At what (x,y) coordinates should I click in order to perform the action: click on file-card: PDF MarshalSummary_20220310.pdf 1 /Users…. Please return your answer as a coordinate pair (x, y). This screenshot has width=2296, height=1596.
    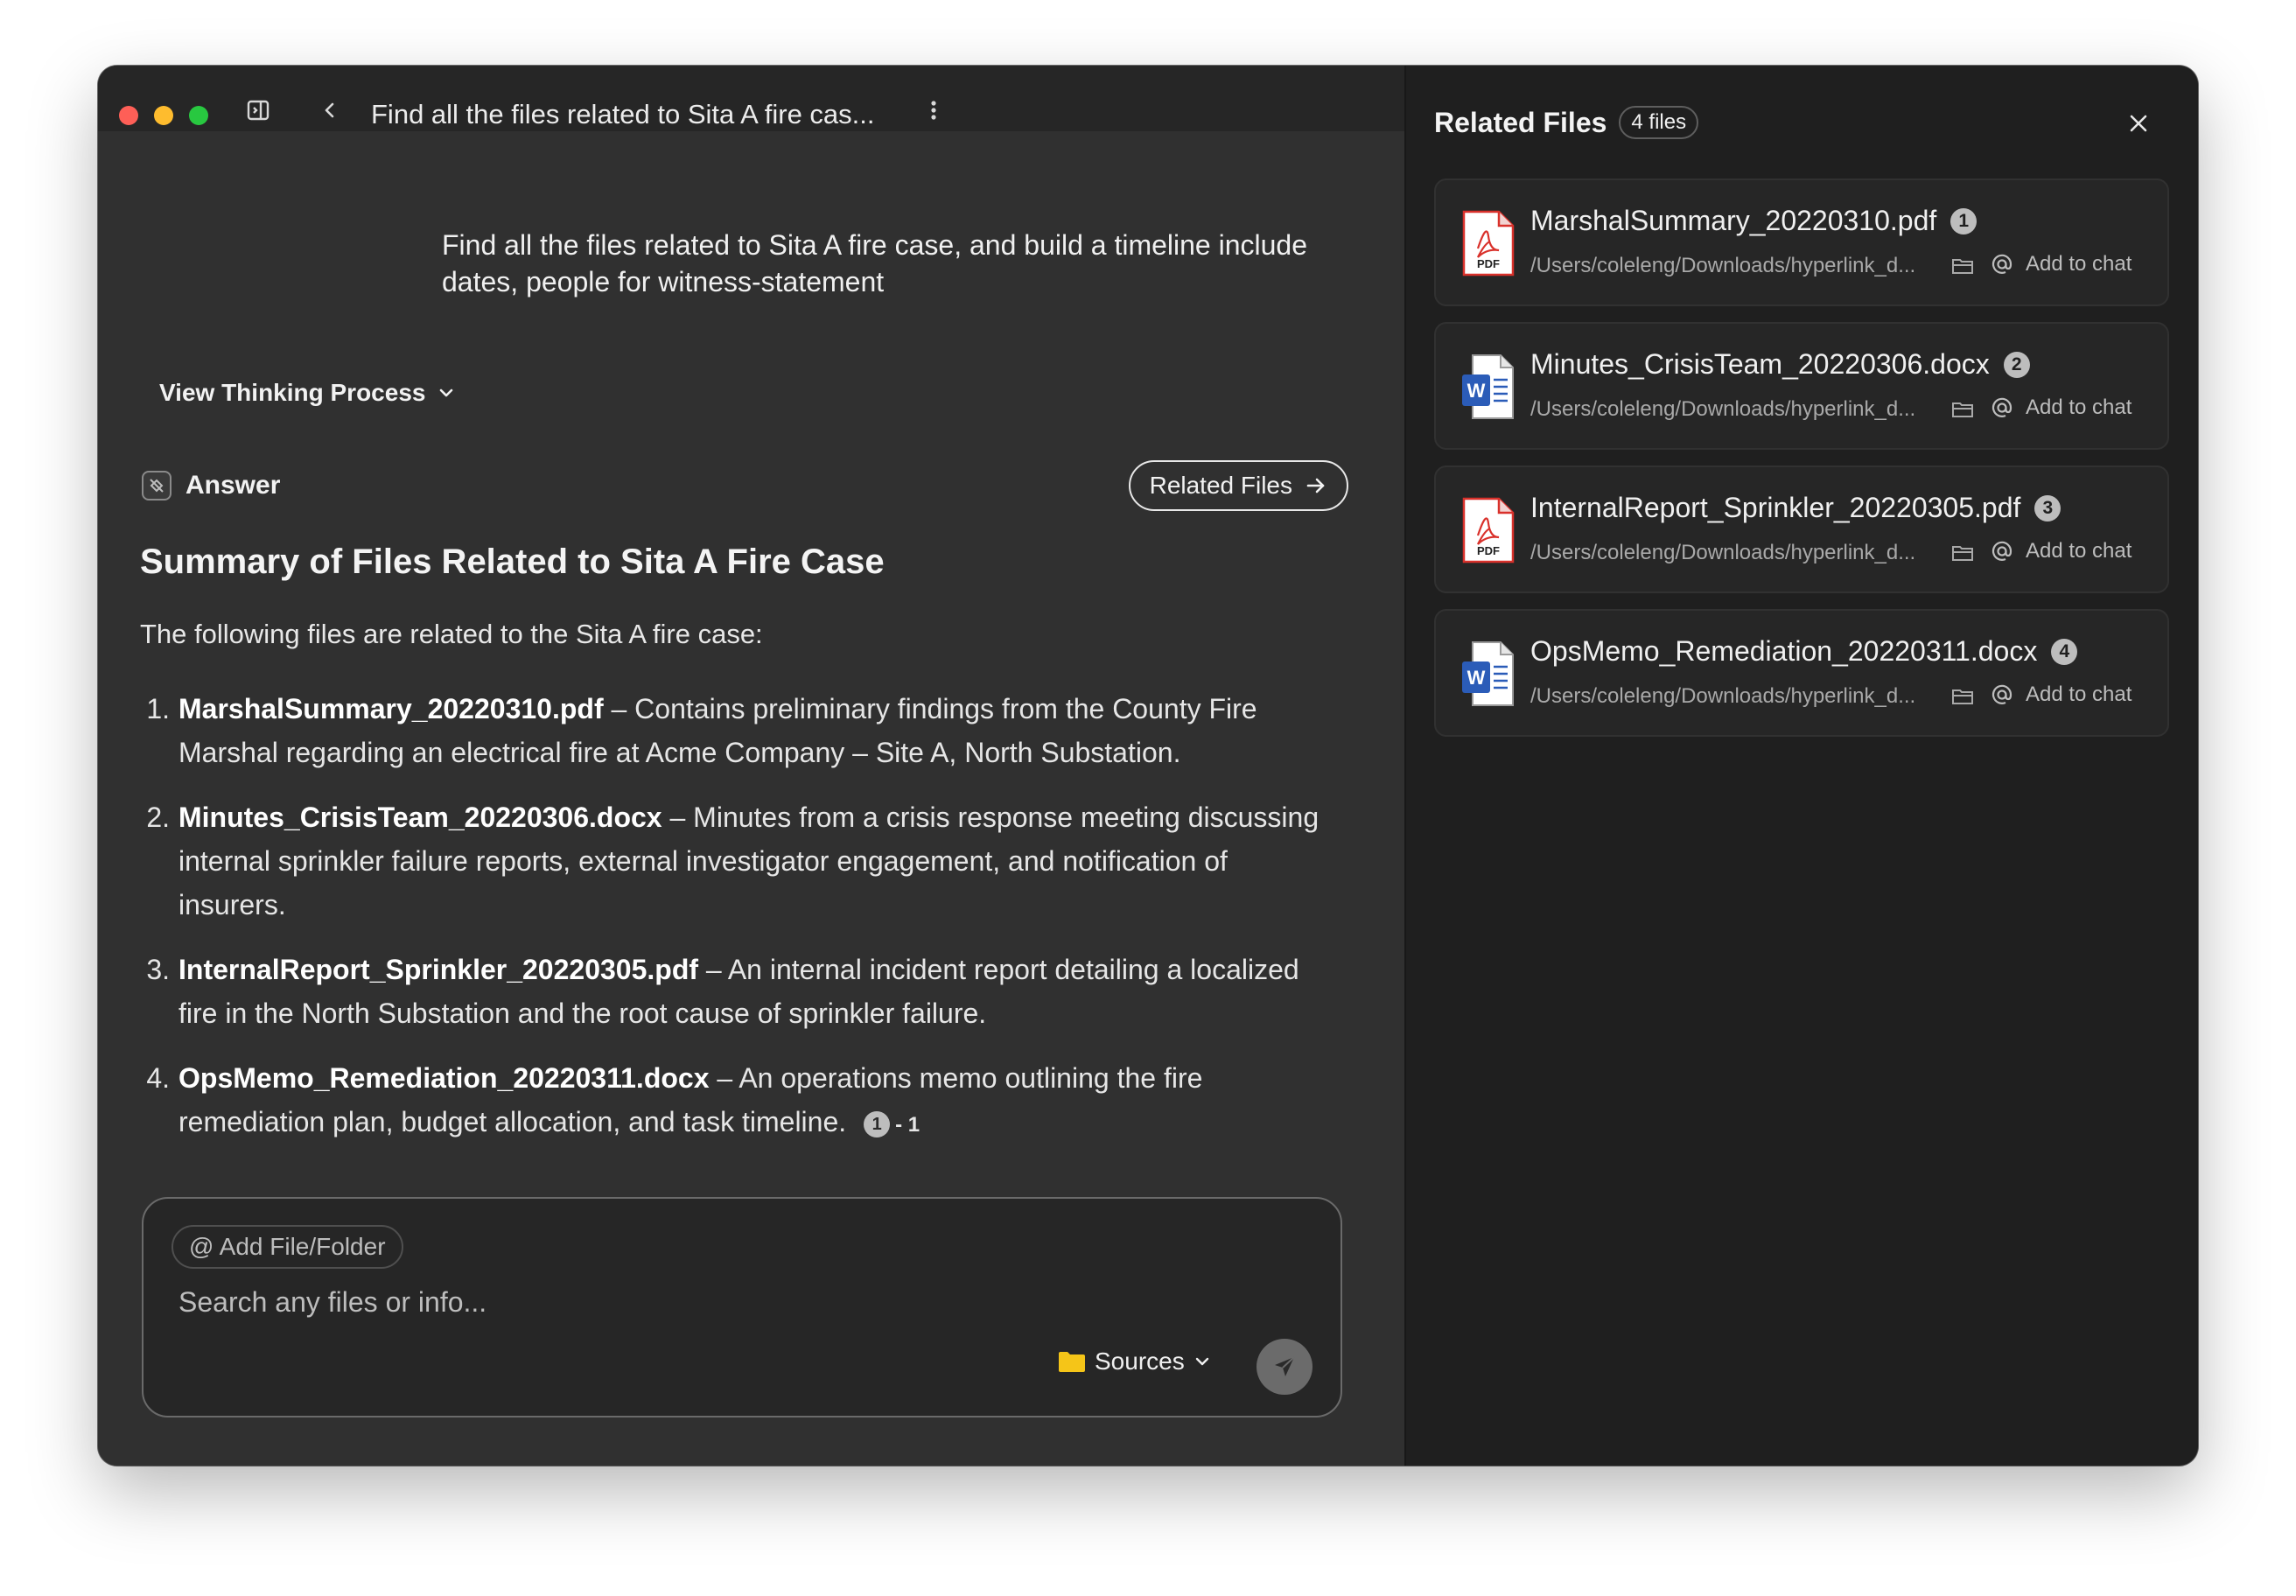
    Looking at the image, I should click on (1801, 242).